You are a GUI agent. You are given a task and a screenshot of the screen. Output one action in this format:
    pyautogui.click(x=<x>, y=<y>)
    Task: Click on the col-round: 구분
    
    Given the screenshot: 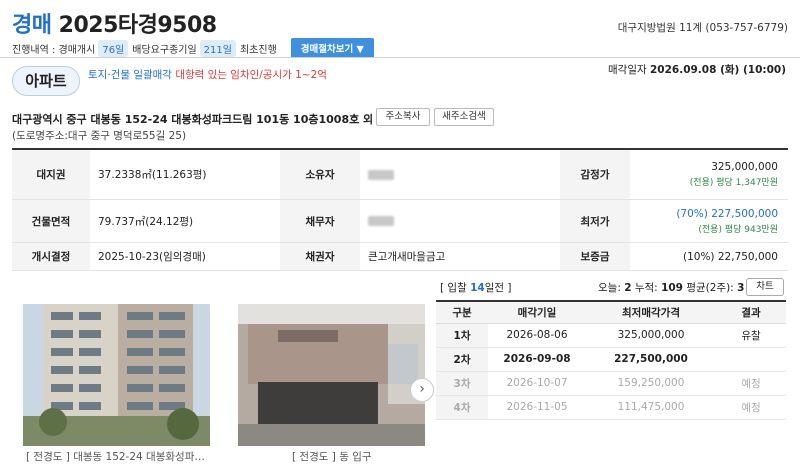 What is the action you would take?
    pyautogui.click(x=462, y=312)
    